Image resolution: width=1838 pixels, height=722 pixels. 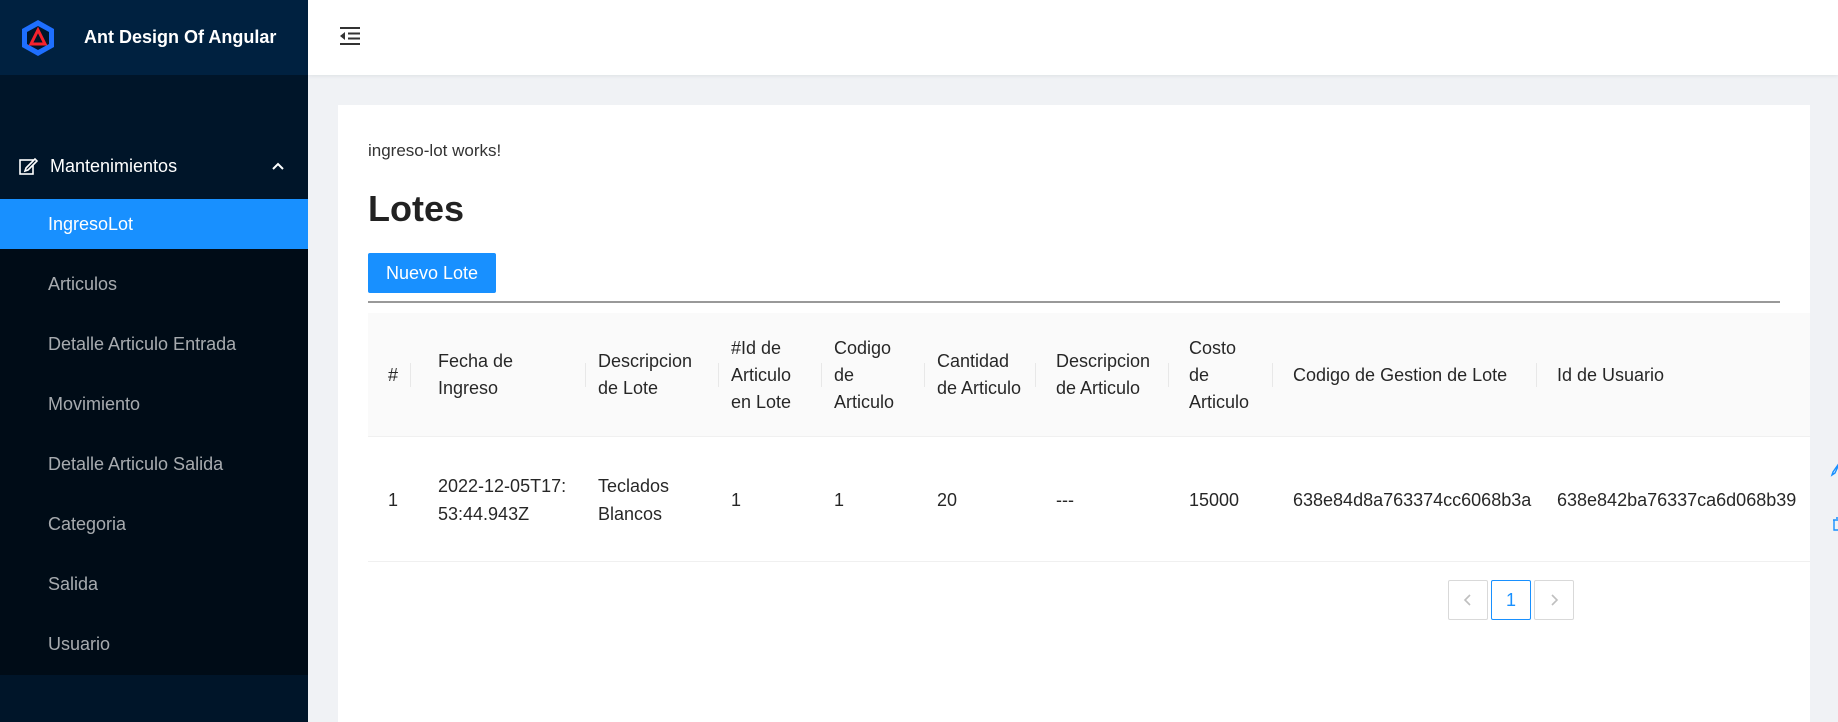 What do you see at coordinates (154, 404) in the screenshot?
I see `sidebar-item-movimiento: Movimiento` at bounding box center [154, 404].